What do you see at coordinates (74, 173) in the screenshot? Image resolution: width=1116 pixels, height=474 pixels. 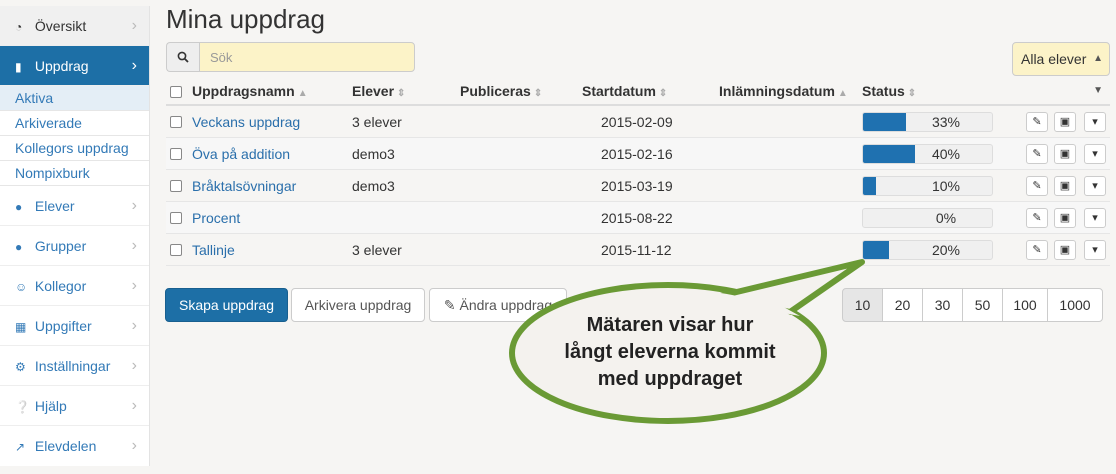 I see `subitem-nompixburk: Nompixburk` at bounding box center [74, 173].